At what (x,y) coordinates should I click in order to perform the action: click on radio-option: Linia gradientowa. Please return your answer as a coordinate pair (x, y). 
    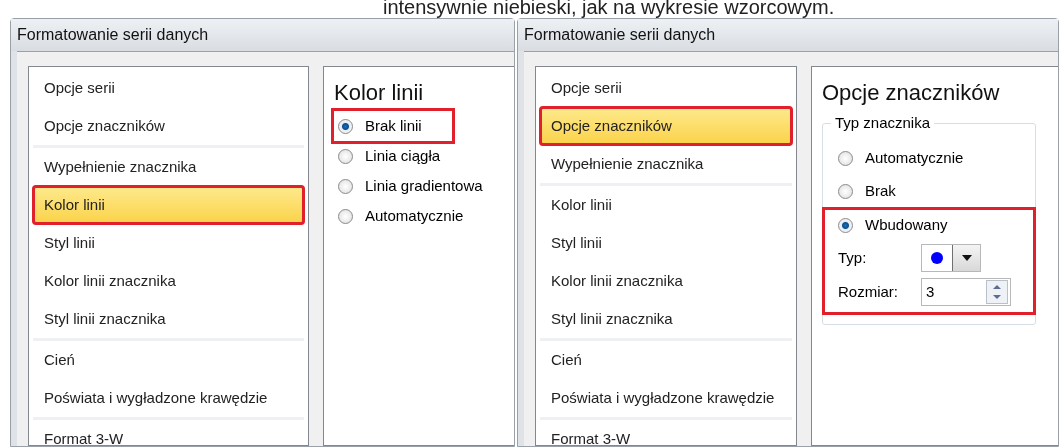
    Looking at the image, I should click on (410, 186).